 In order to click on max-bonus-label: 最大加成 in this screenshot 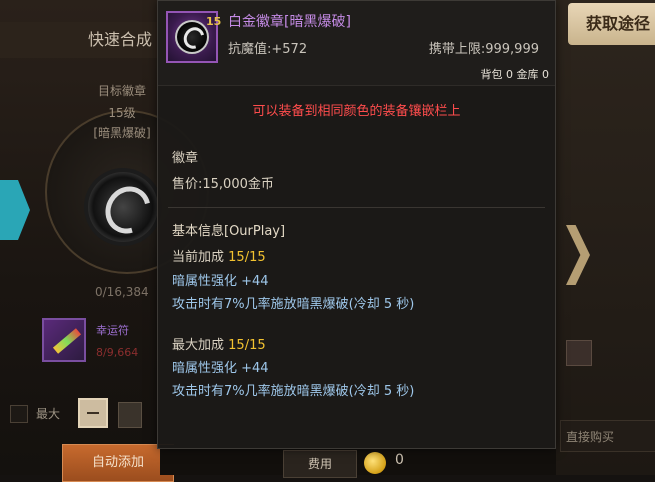, I will do `click(198, 345)`.